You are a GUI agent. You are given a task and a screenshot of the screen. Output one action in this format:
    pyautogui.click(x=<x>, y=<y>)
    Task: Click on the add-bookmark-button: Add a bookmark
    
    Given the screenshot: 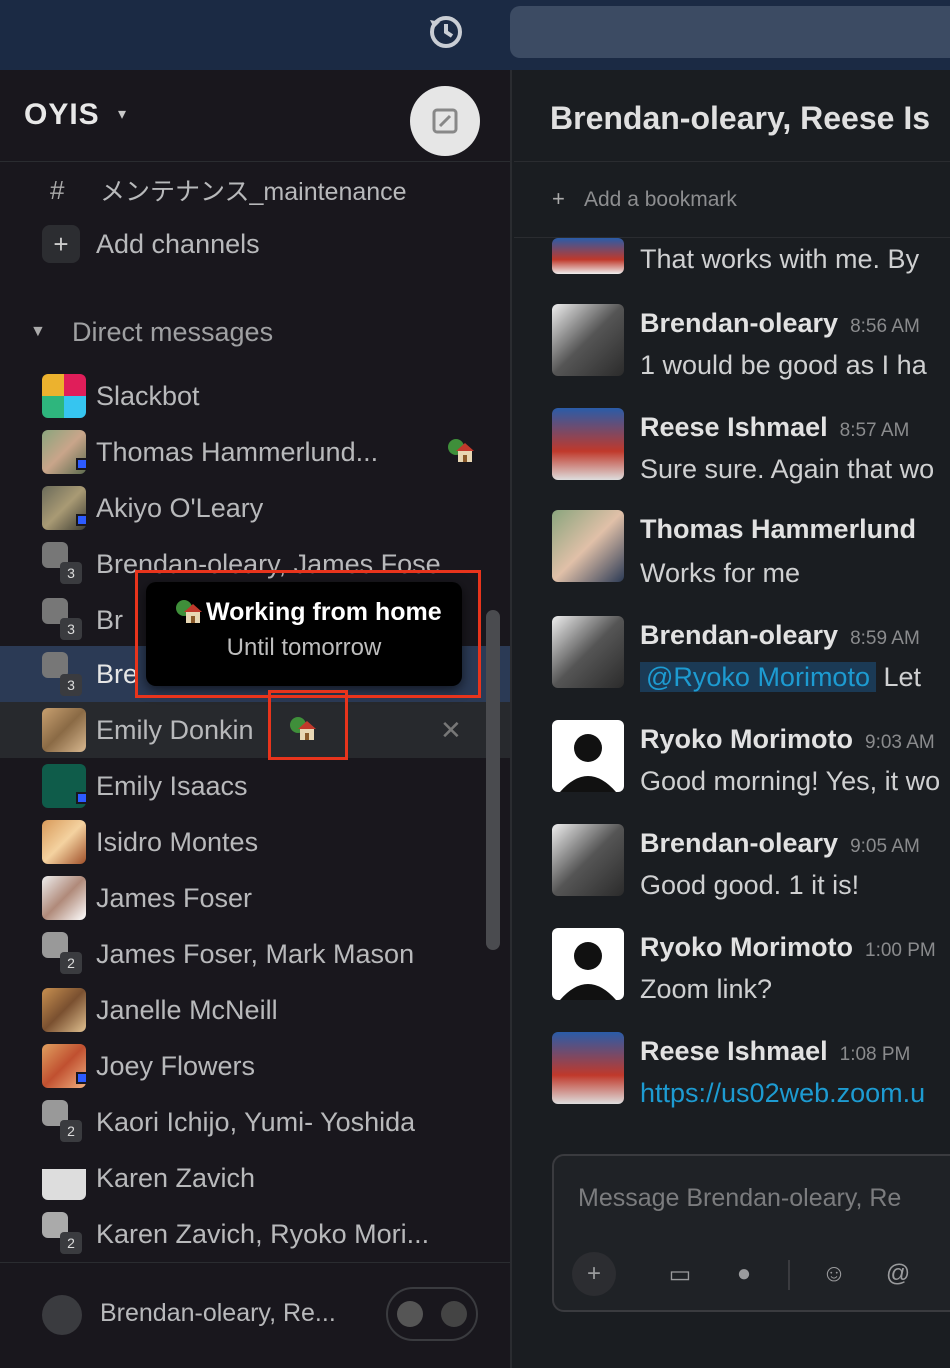 What is the action you would take?
    pyautogui.click(x=660, y=200)
    